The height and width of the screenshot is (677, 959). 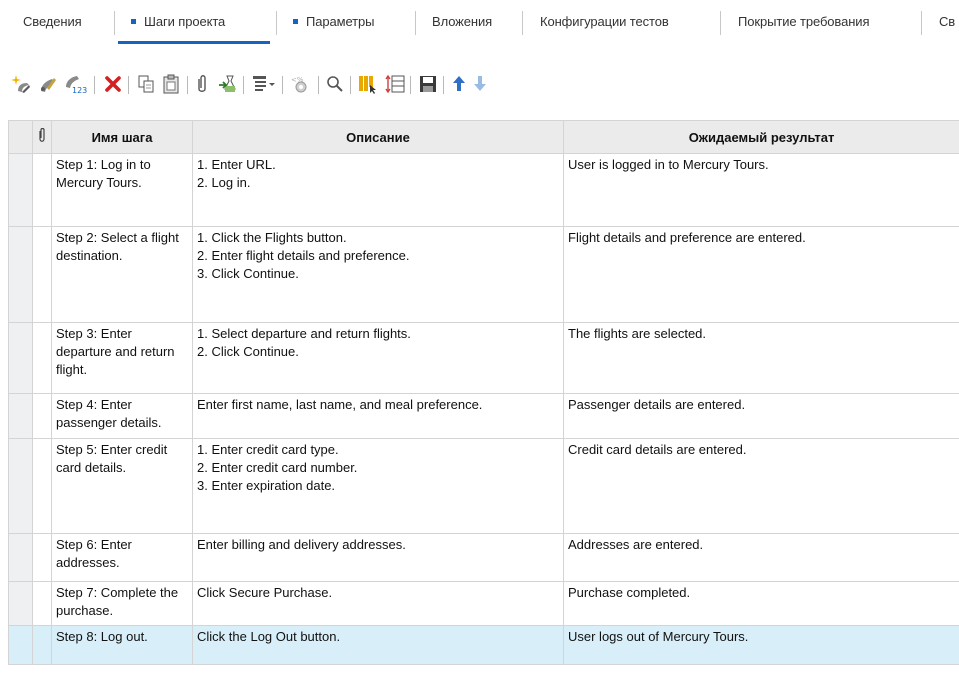 I want to click on save-icon, so click(x=428, y=84).